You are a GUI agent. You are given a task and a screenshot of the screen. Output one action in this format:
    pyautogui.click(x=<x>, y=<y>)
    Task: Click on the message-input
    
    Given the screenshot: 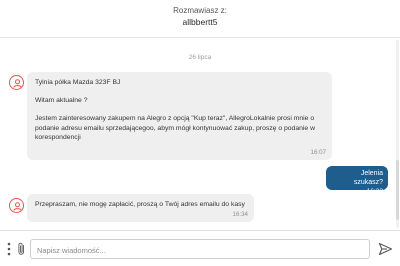 What is the action you would take?
    pyautogui.click(x=200, y=250)
    